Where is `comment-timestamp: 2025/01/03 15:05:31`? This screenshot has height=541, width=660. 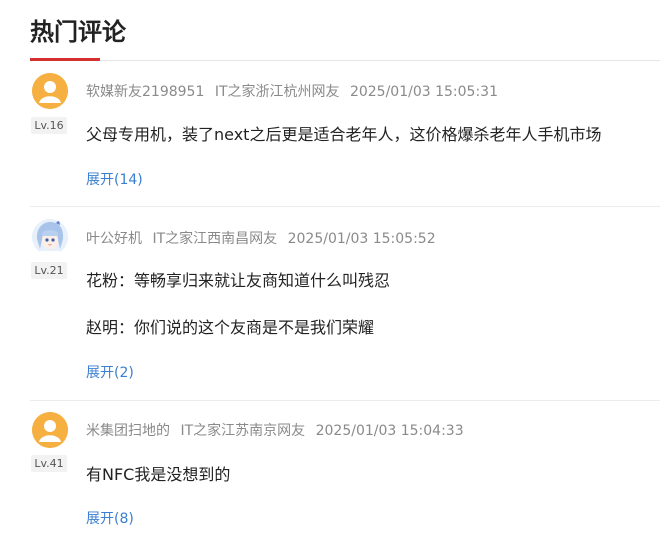 comment-timestamp: 2025/01/03 15:05:31 is located at coordinates (423, 92).